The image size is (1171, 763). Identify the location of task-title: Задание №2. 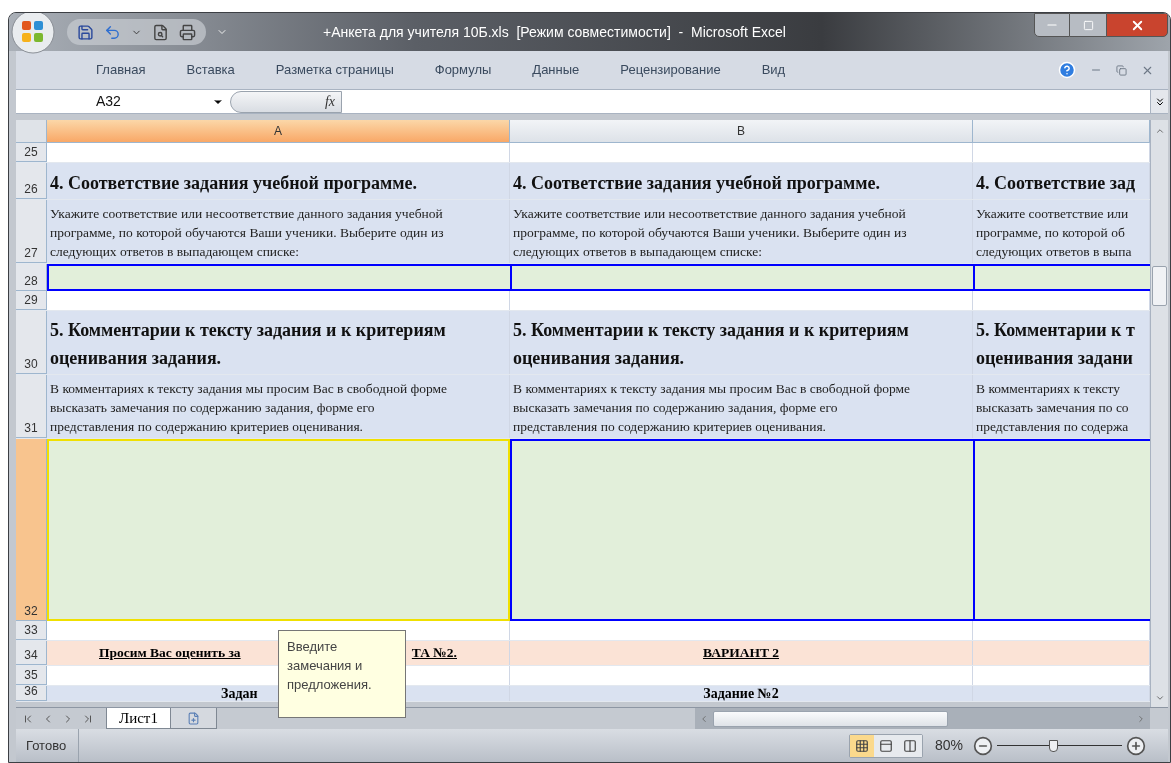
(741, 693).